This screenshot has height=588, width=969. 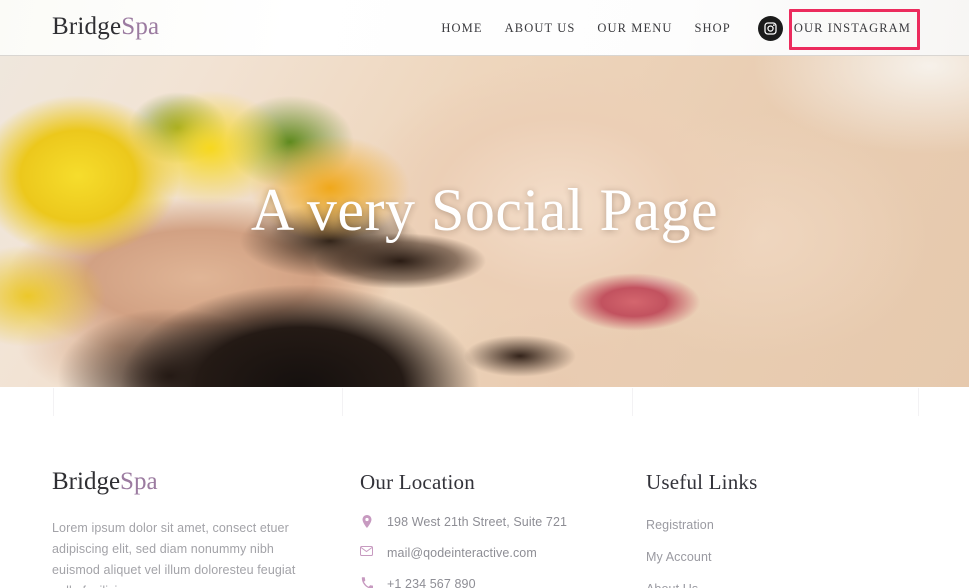 I want to click on page-title: A very Social Page, so click(x=484, y=210).